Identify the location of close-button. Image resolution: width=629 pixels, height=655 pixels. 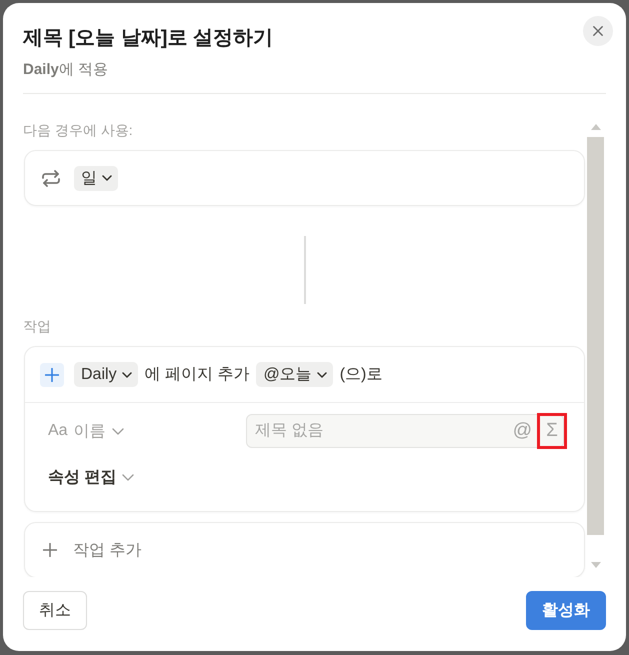
(598, 31).